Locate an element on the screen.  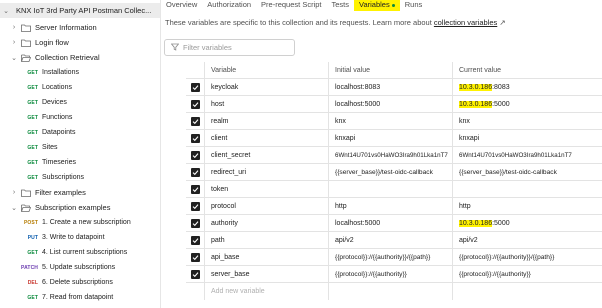
sidebar-folder-subscription-examples: ⌄ Subscription examples is located at coordinates (80, 207).